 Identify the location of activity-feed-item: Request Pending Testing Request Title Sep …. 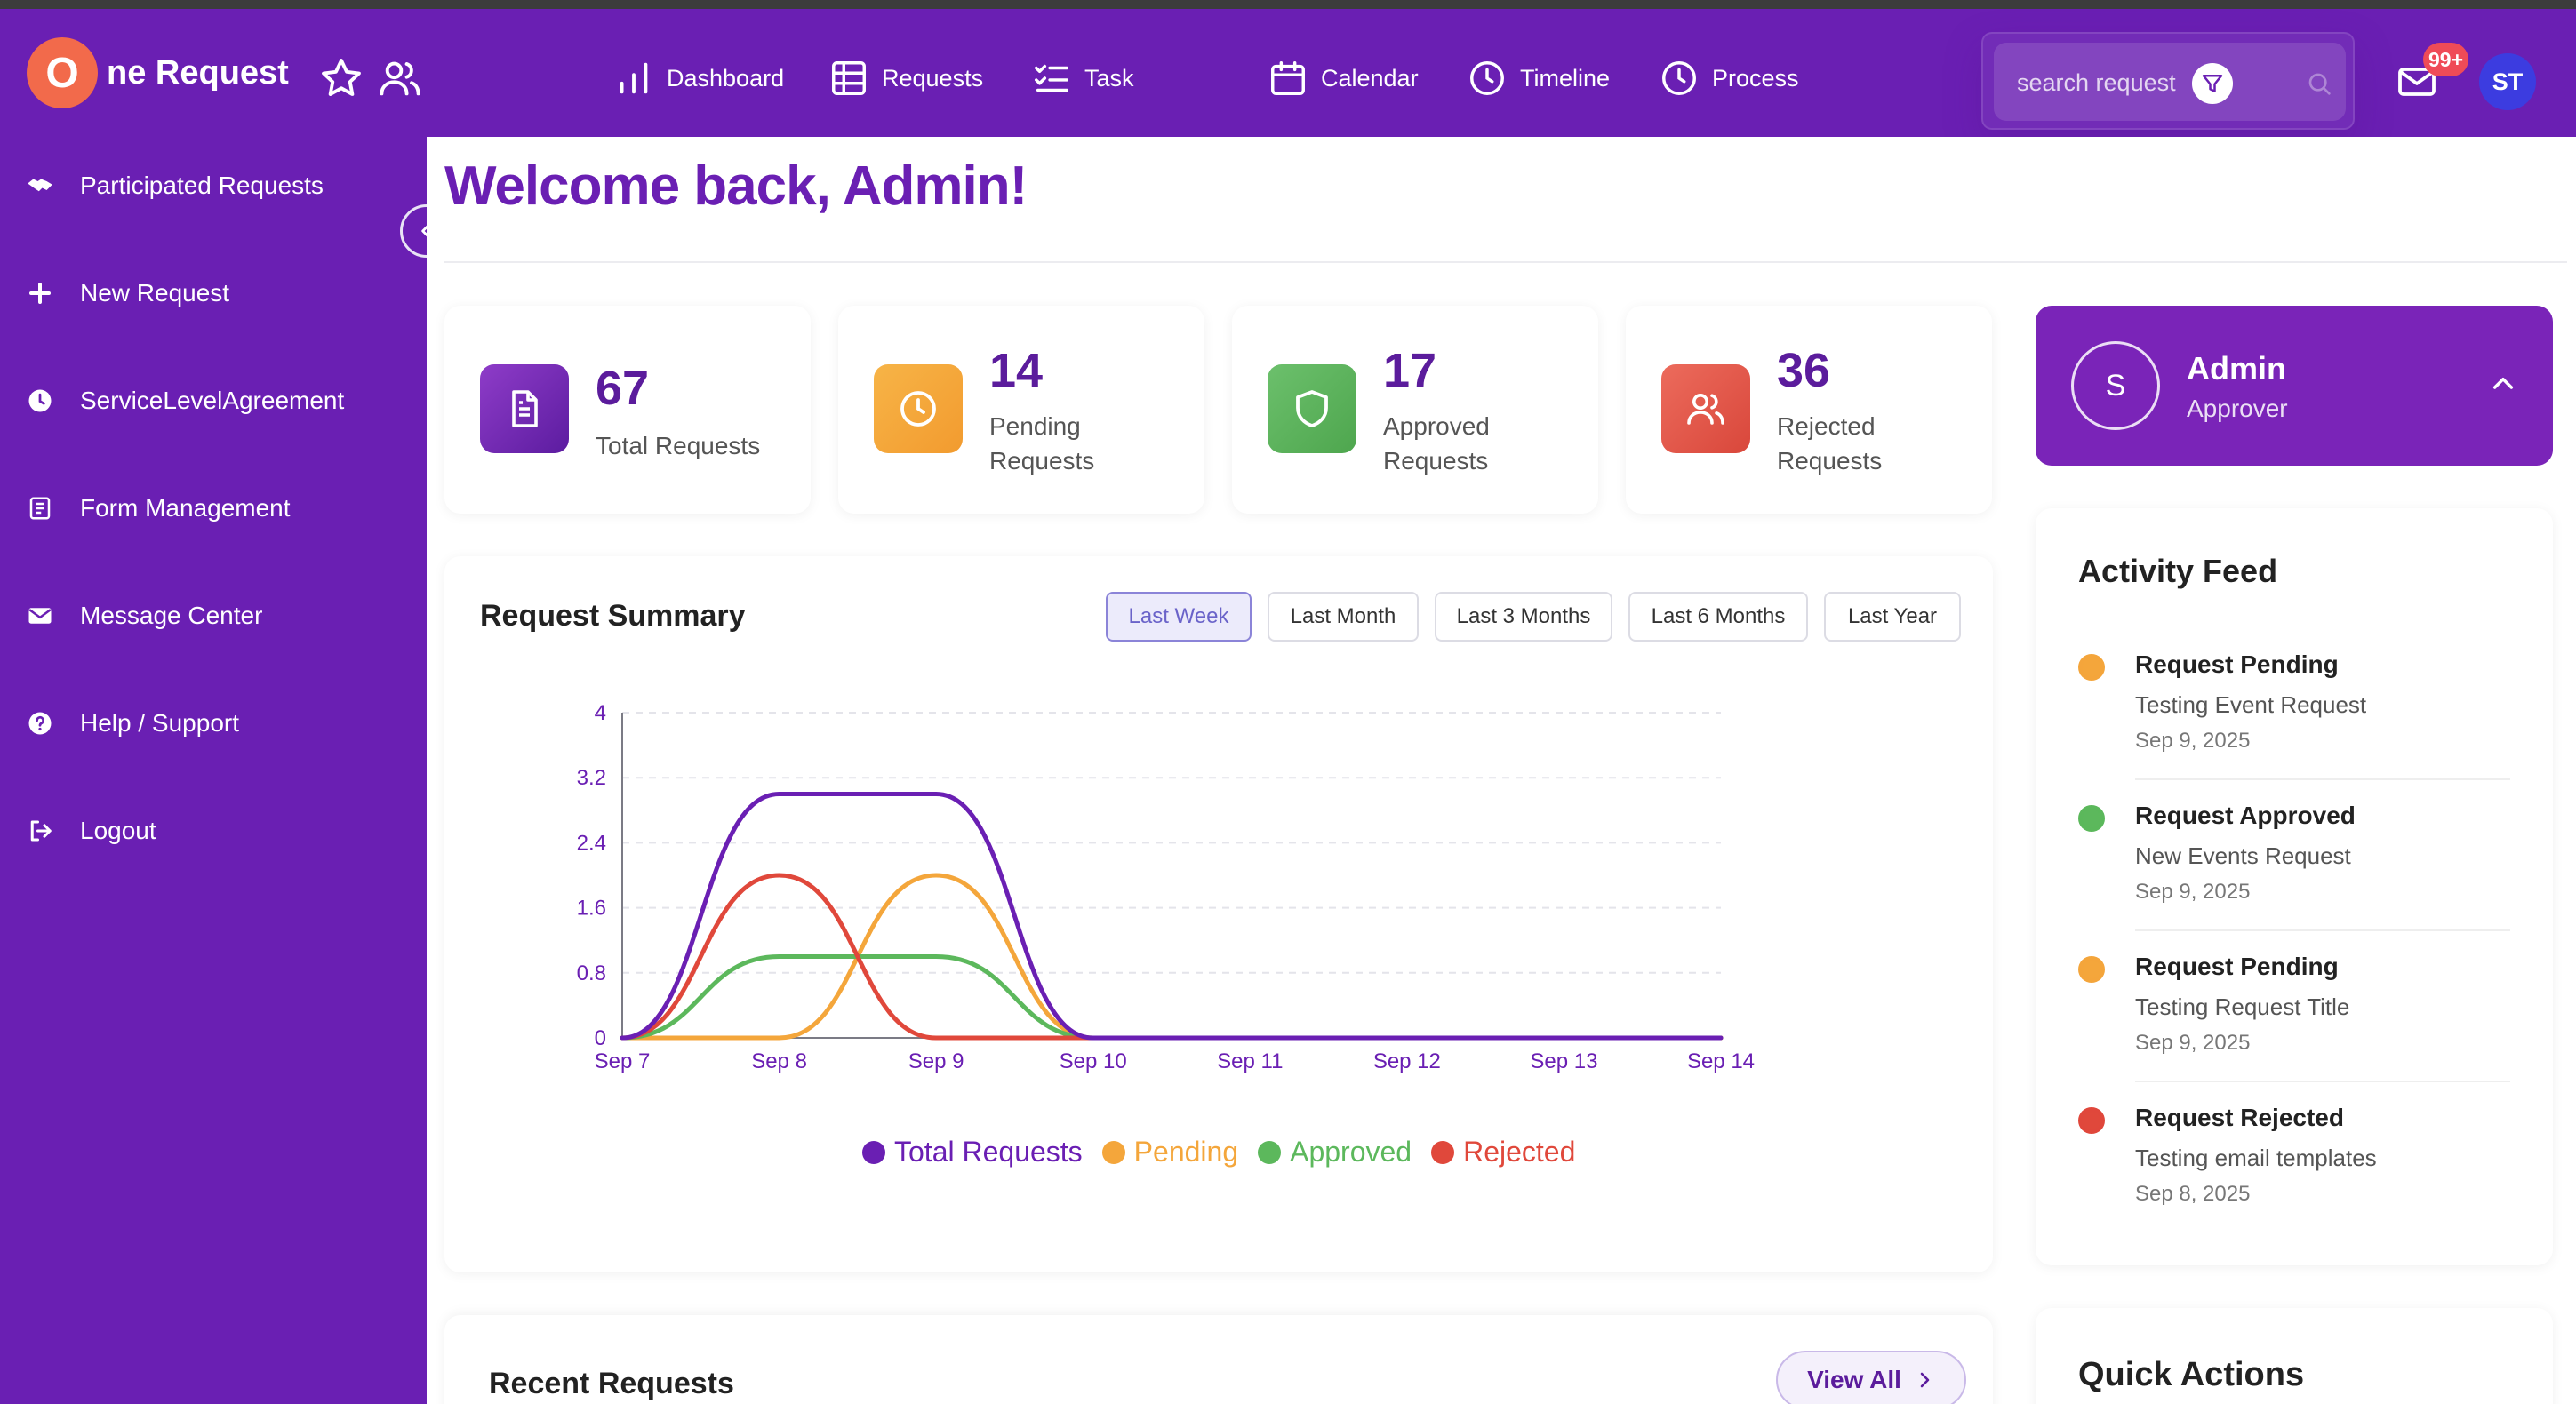
(2294, 1021).